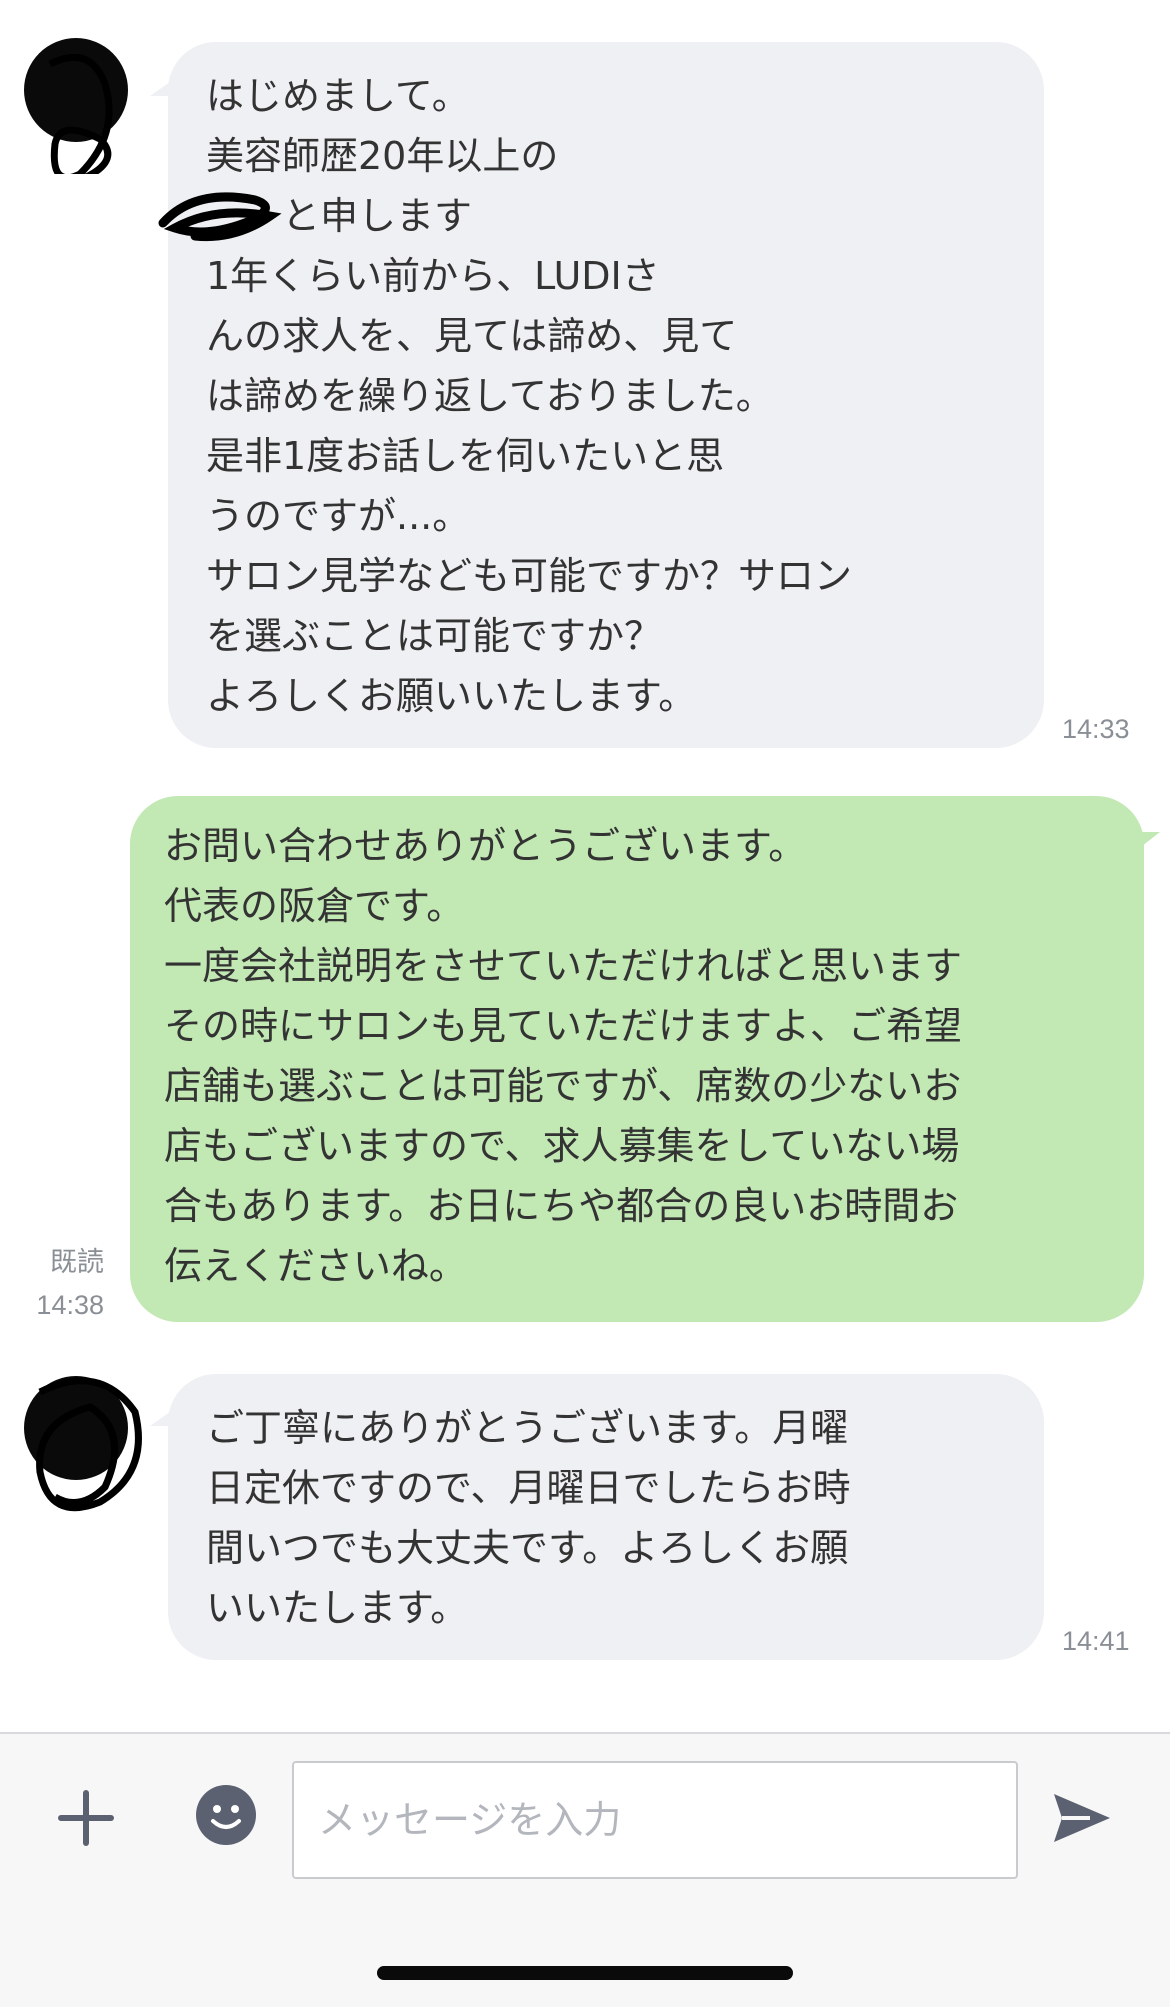 The height and width of the screenshot is (2007, 1170). I want to click on message-line: いいたします。, so click(337, 1608).